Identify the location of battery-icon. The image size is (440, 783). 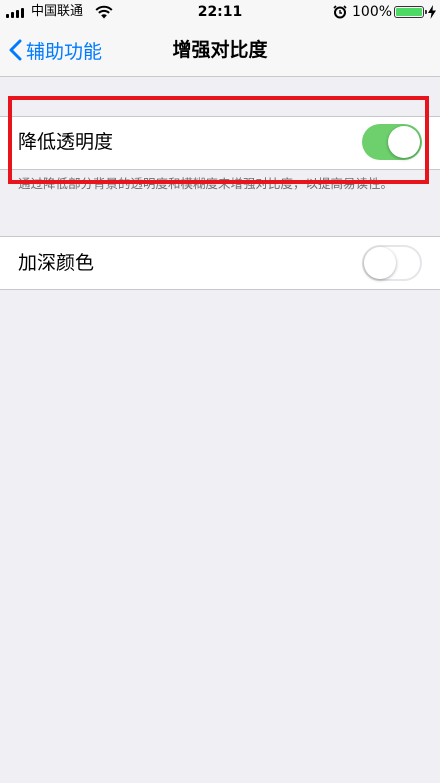
(409, 12).